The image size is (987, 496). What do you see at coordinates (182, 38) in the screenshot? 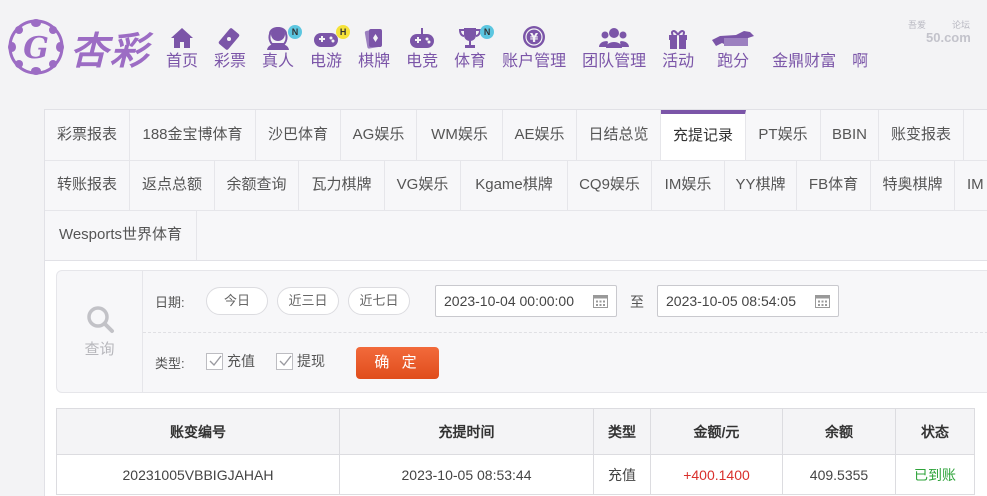
I see `home-icon` at bounding box center [182, 38].